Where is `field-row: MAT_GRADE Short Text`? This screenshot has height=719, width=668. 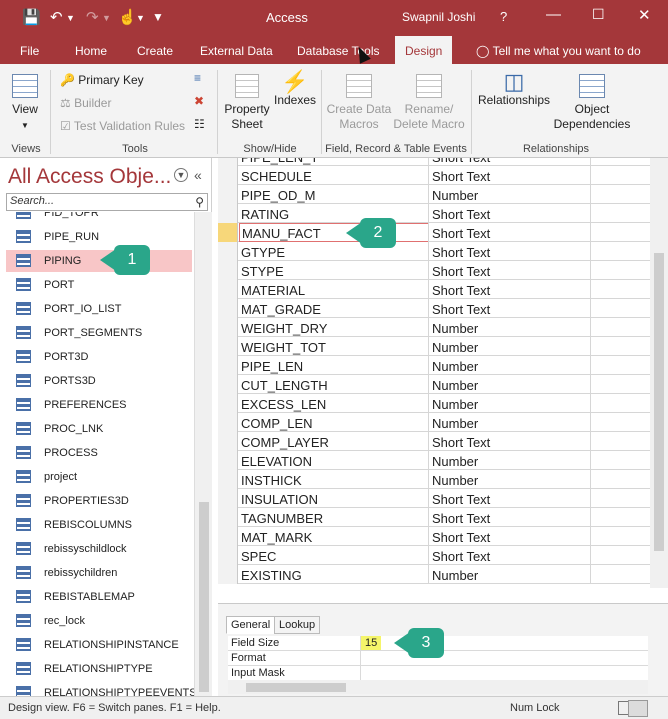
field-row: MAT_GRADE Short Text is located at coordinates (434, 308).